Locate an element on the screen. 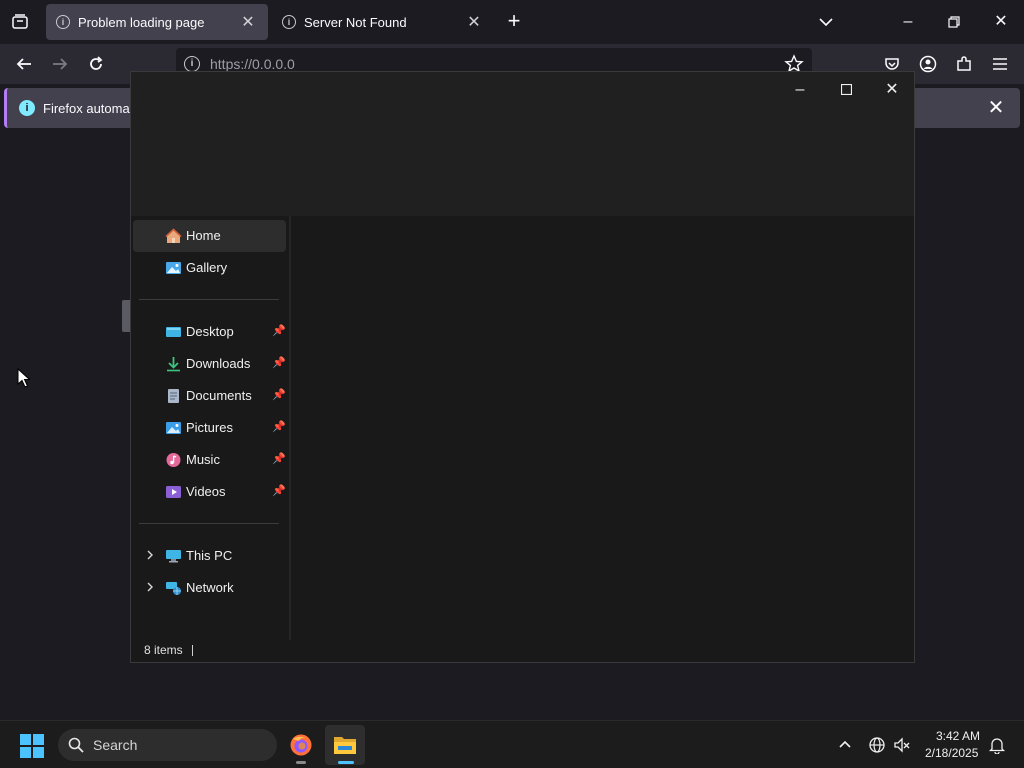  new-tab-button: + is located at coordinates (514, 22).